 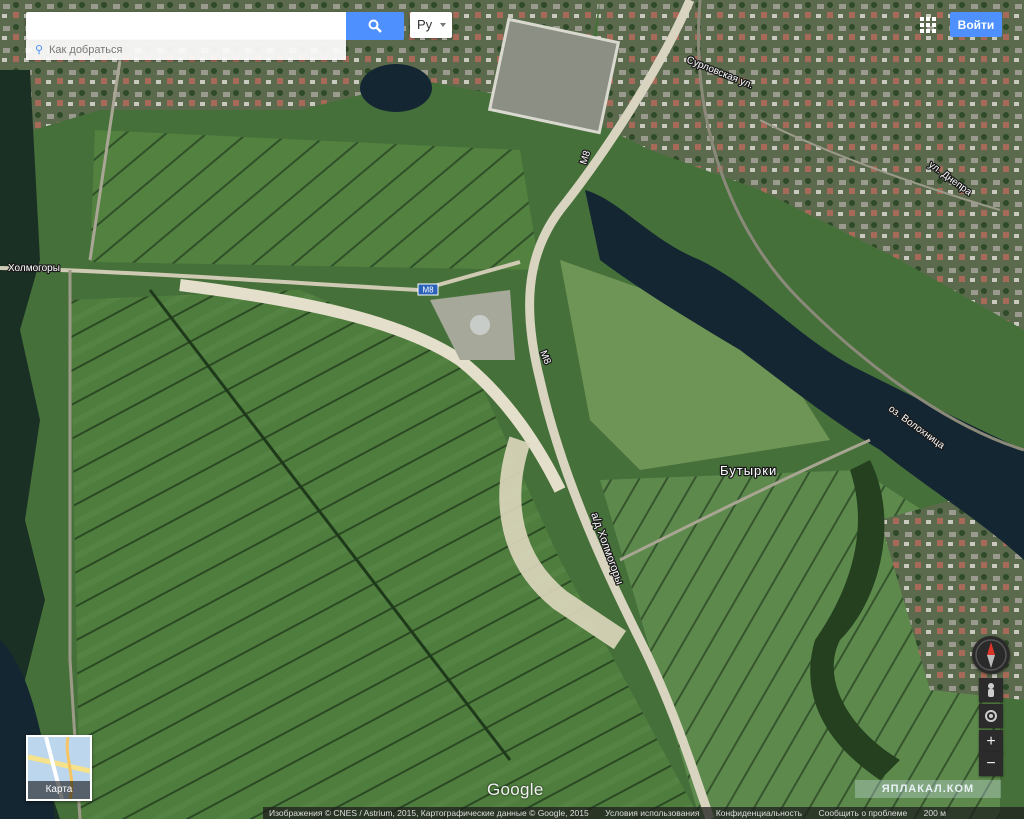 I want to click on label-butyrki: Бутырки, so click(x=748, y=470).